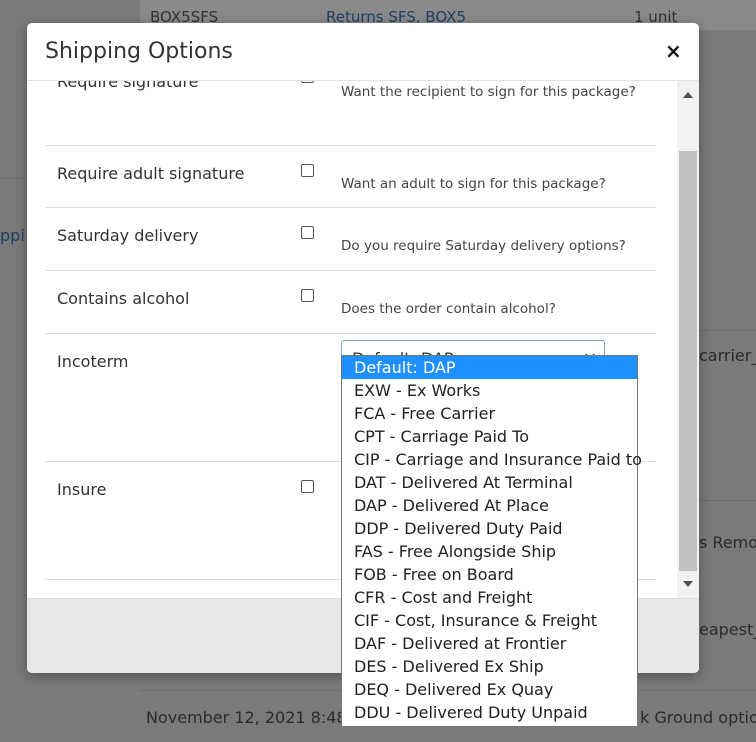 This screenshot has width=756, height=742. Describe the element at coordinates (489, 620) in the screenshot. I see `incoterm-option: CIF - Cost, Insurance & Freight` at that location.